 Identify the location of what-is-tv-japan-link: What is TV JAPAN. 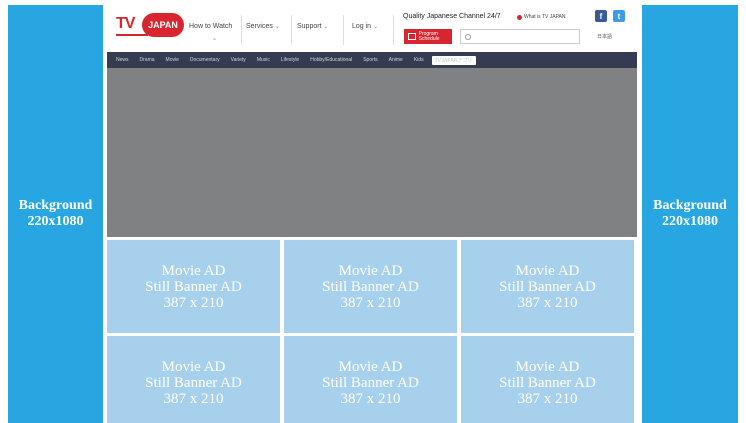
(541, 17).